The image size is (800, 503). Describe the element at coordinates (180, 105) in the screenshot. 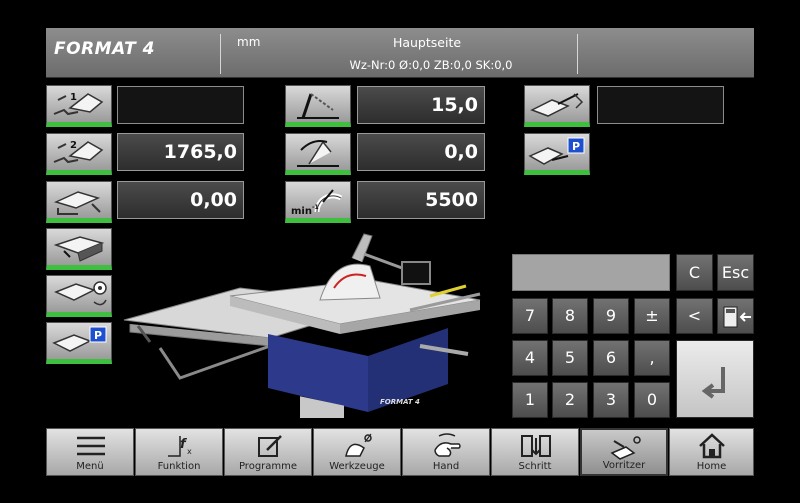

I see `fence1-value-field` at that location.